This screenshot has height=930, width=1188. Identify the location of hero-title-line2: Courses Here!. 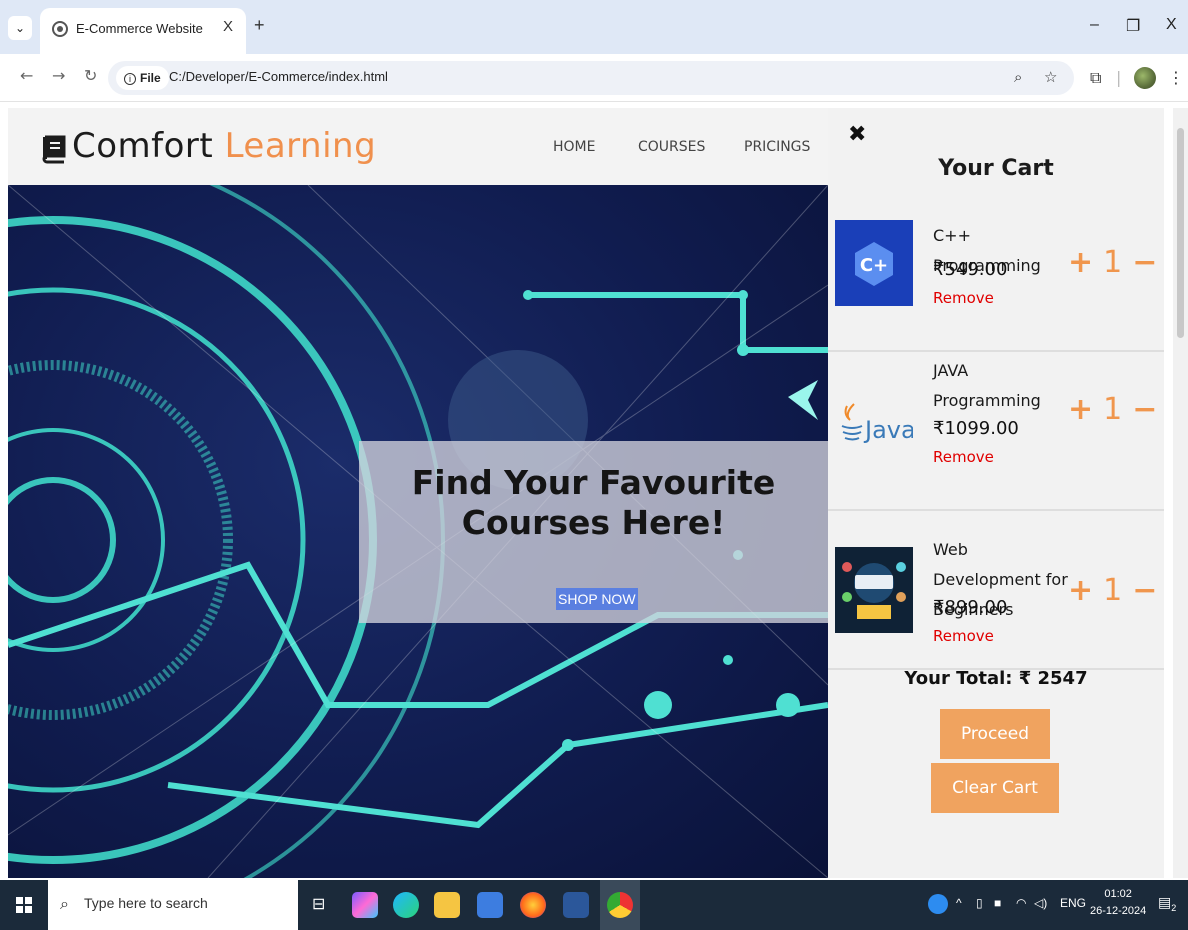
(593, 522).